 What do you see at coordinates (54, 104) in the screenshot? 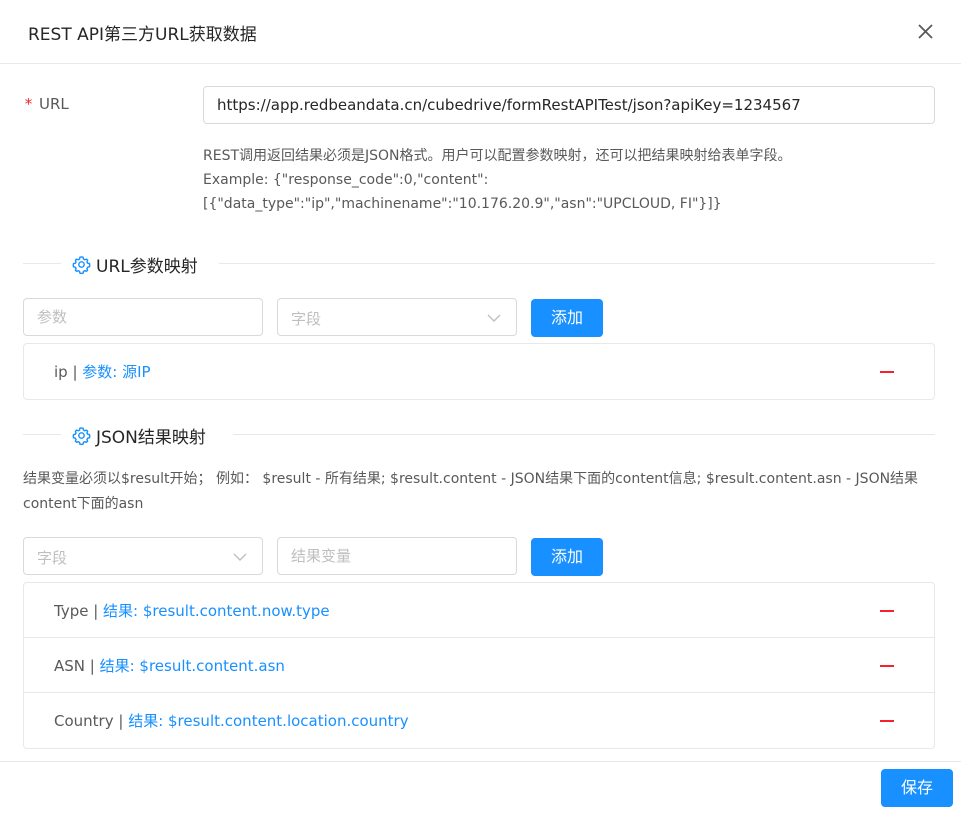
I see `url-label-text: URL` at bounding box center [54, 104].